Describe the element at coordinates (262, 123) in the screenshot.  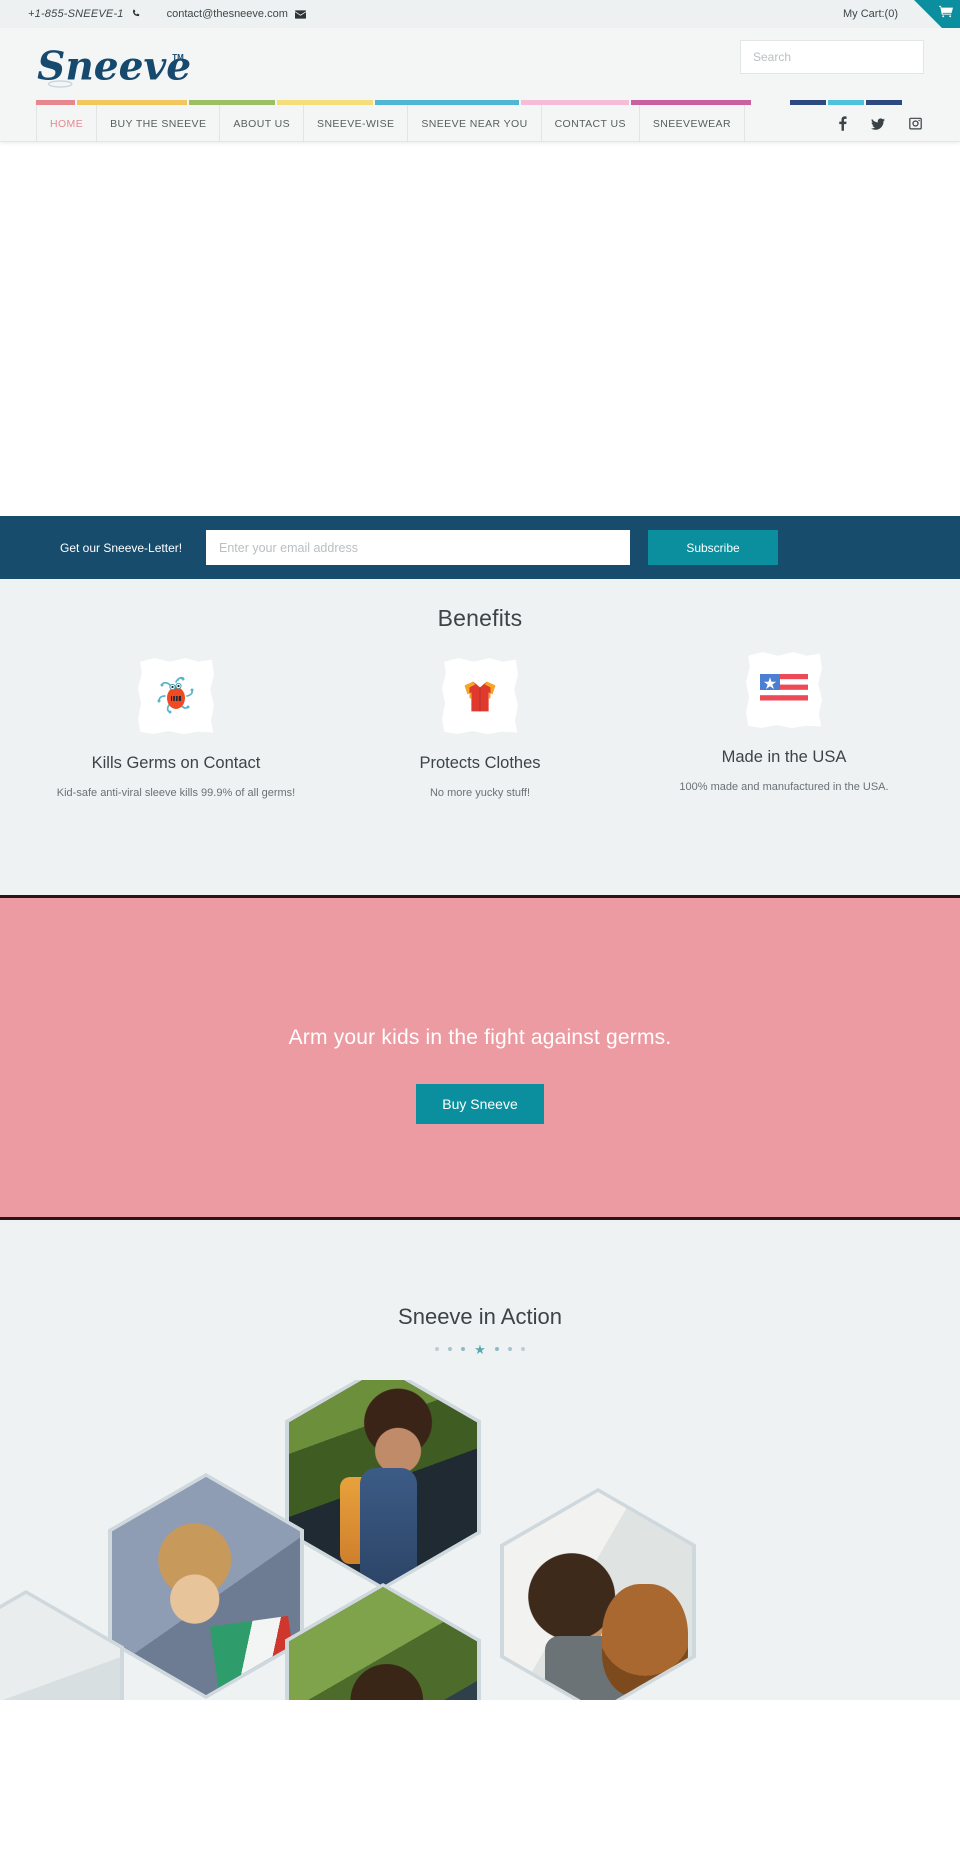
I see `nav-item-about-us: ABOUT US` at that location.